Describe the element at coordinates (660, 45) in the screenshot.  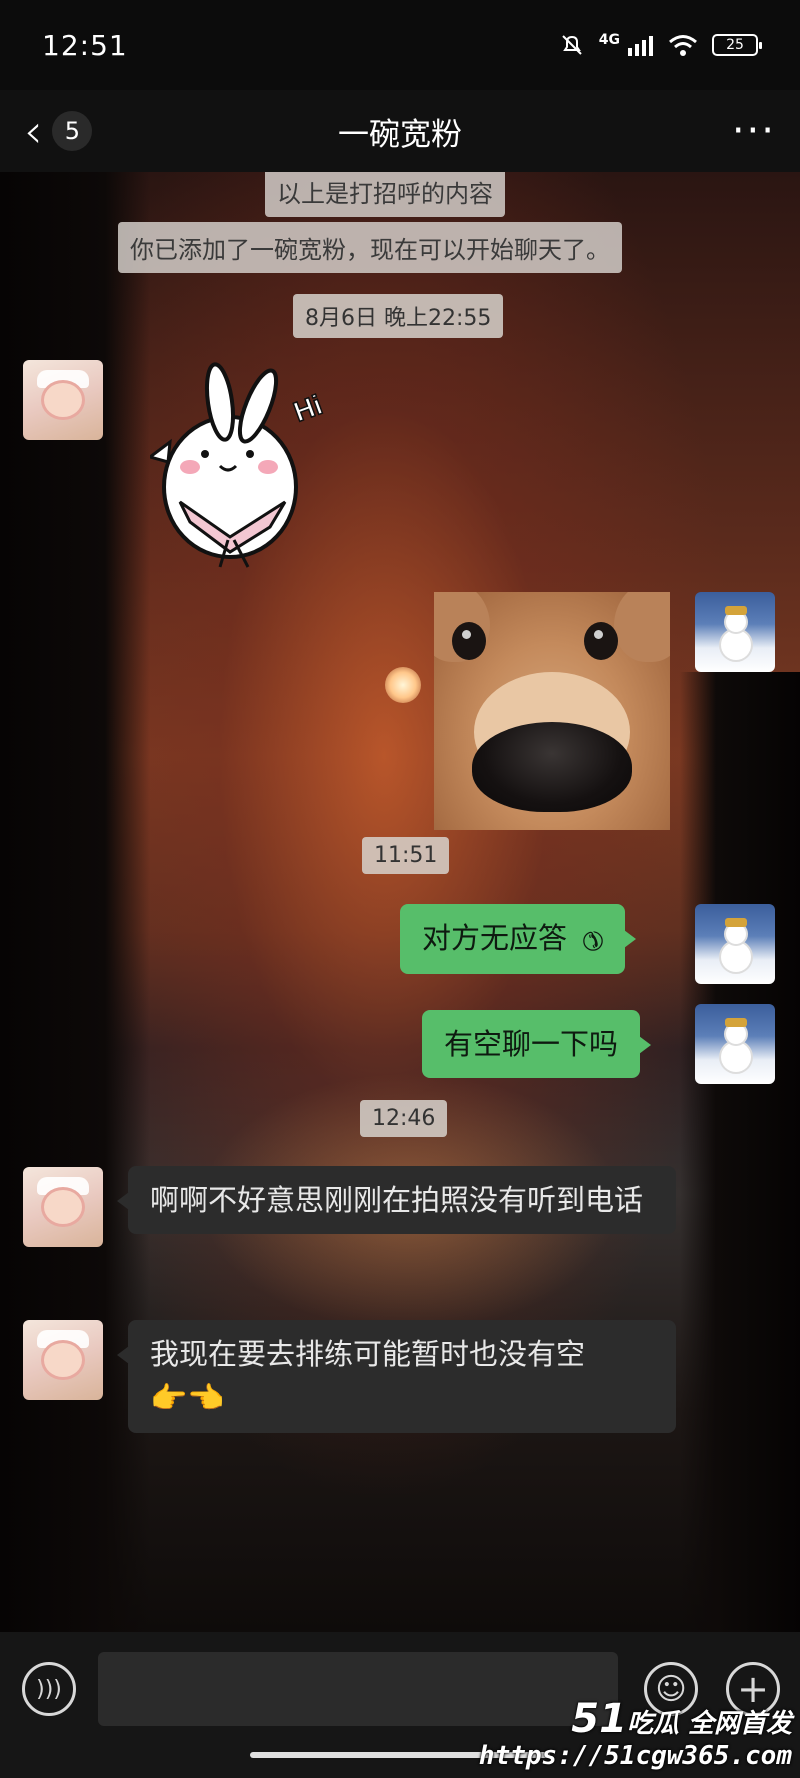
I see `status-icons: 4G 25` at that location.